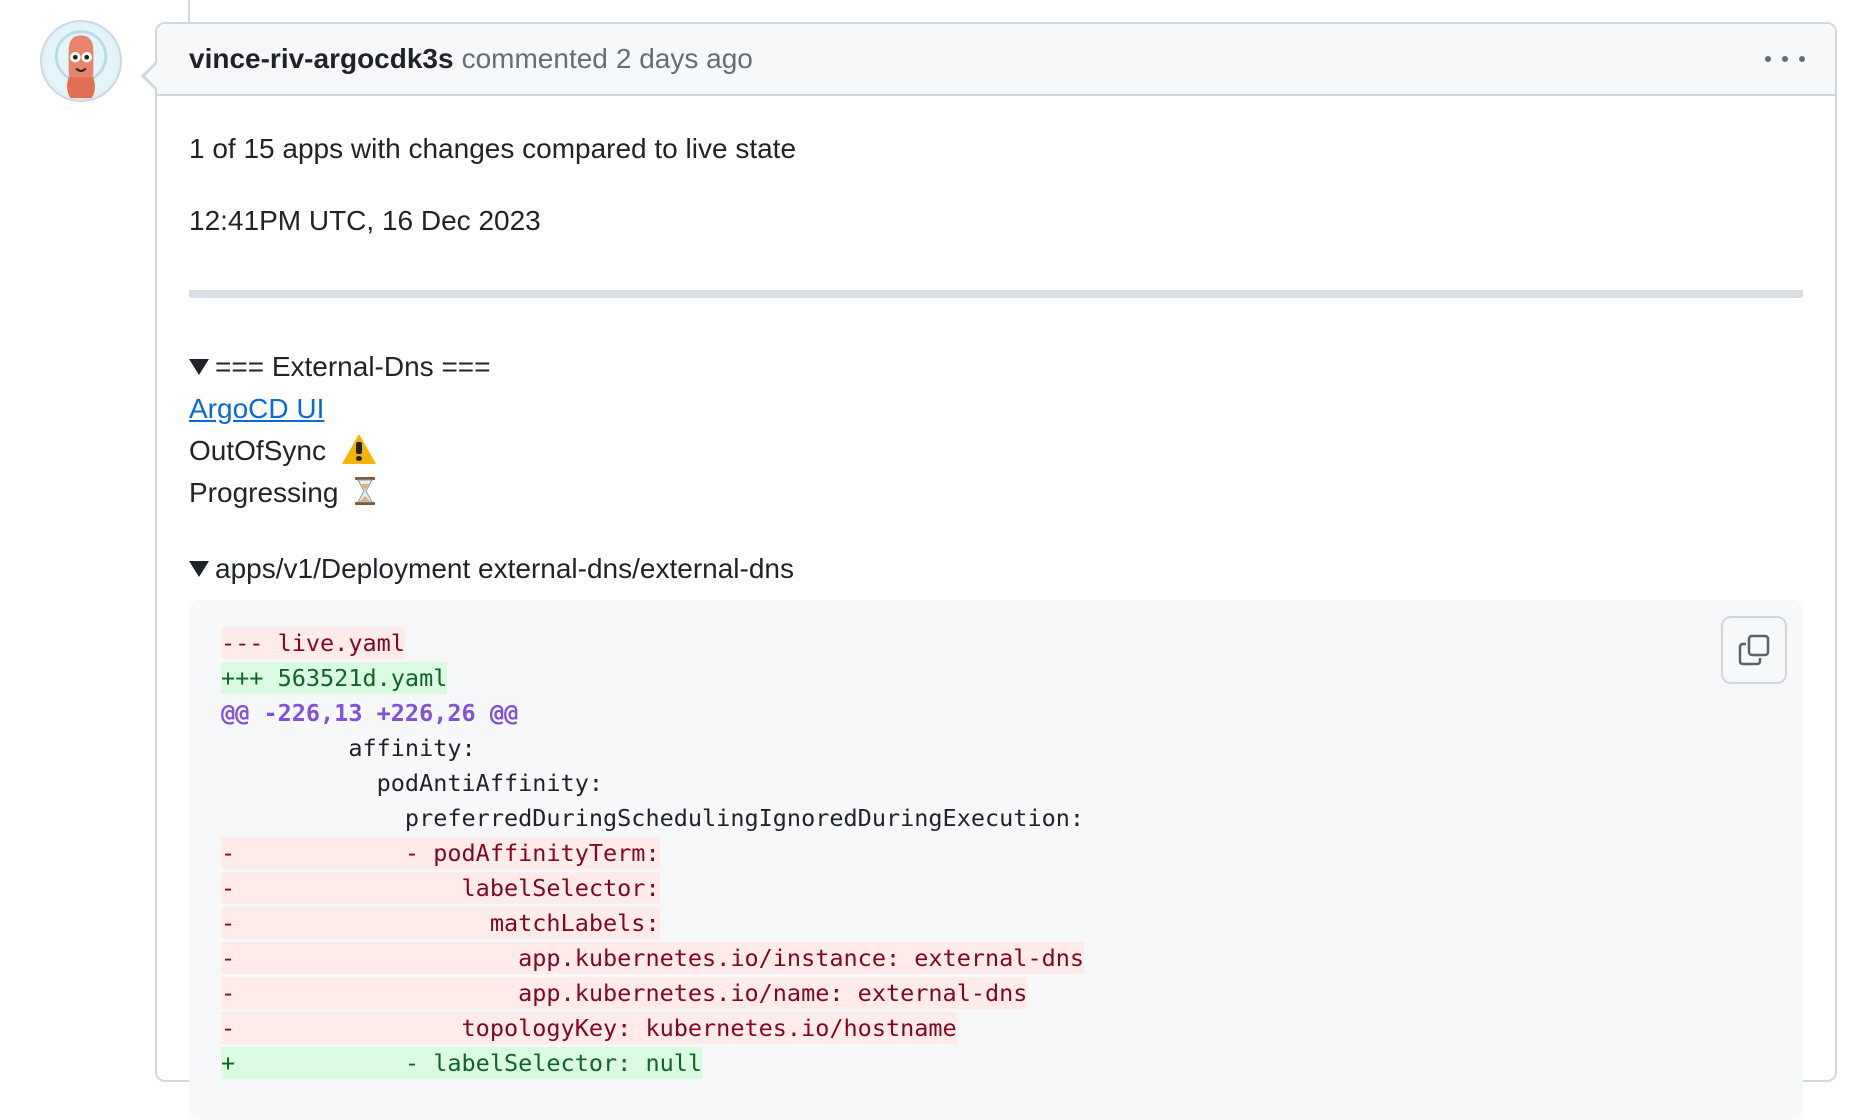 This screenshot has height=1120, width=1850. I want to click on diff-line-text: +++ 563521d.yaml, so click(334, 678).